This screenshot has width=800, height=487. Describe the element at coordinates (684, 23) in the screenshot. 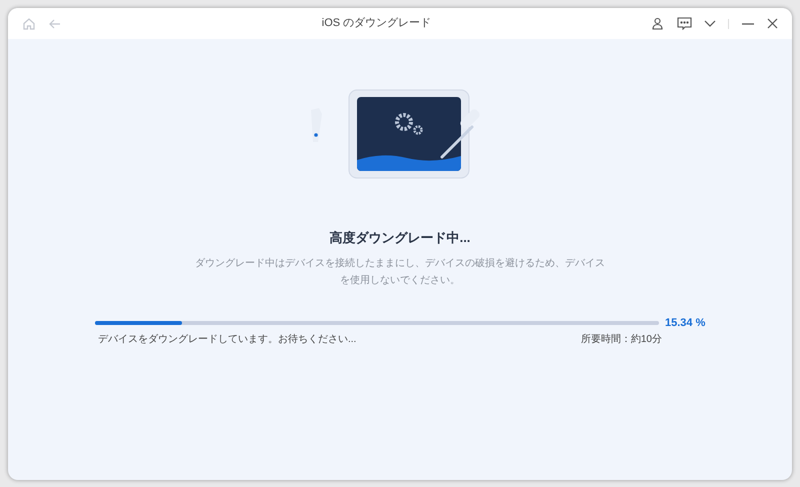

I see `message-icon` at that location.